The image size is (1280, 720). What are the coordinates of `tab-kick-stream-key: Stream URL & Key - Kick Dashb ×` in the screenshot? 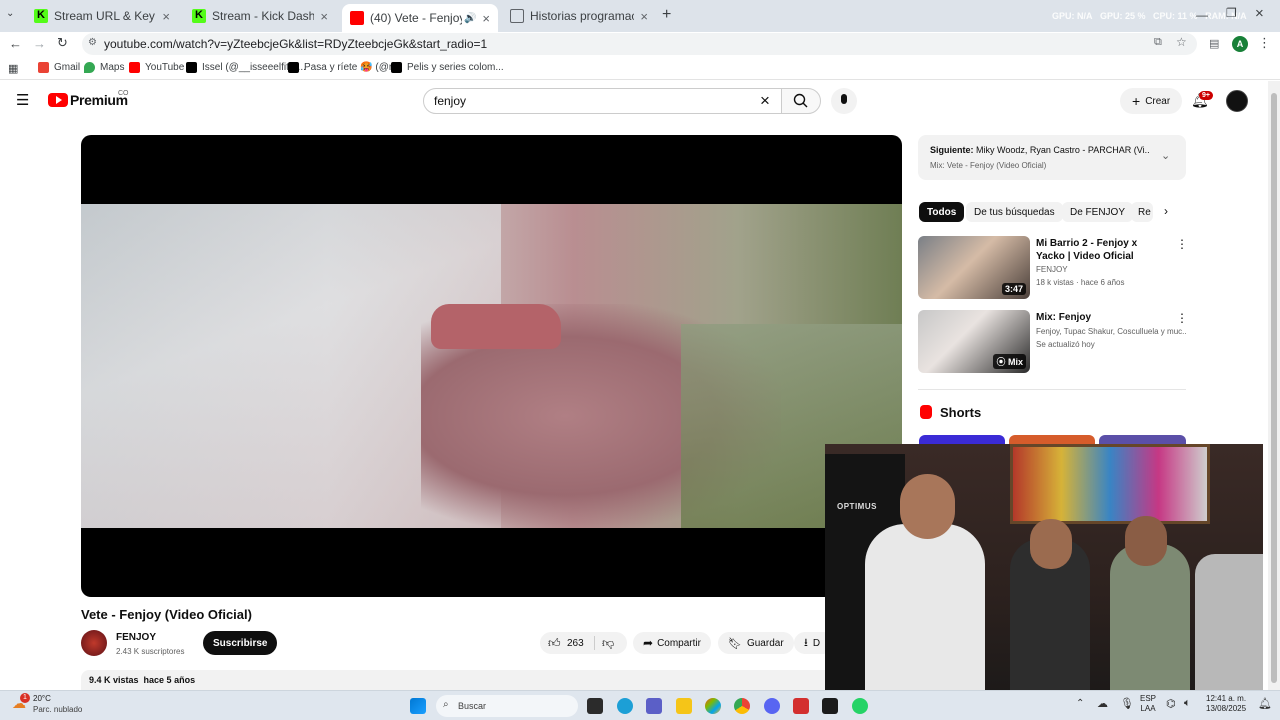 It's located at (102, 16).